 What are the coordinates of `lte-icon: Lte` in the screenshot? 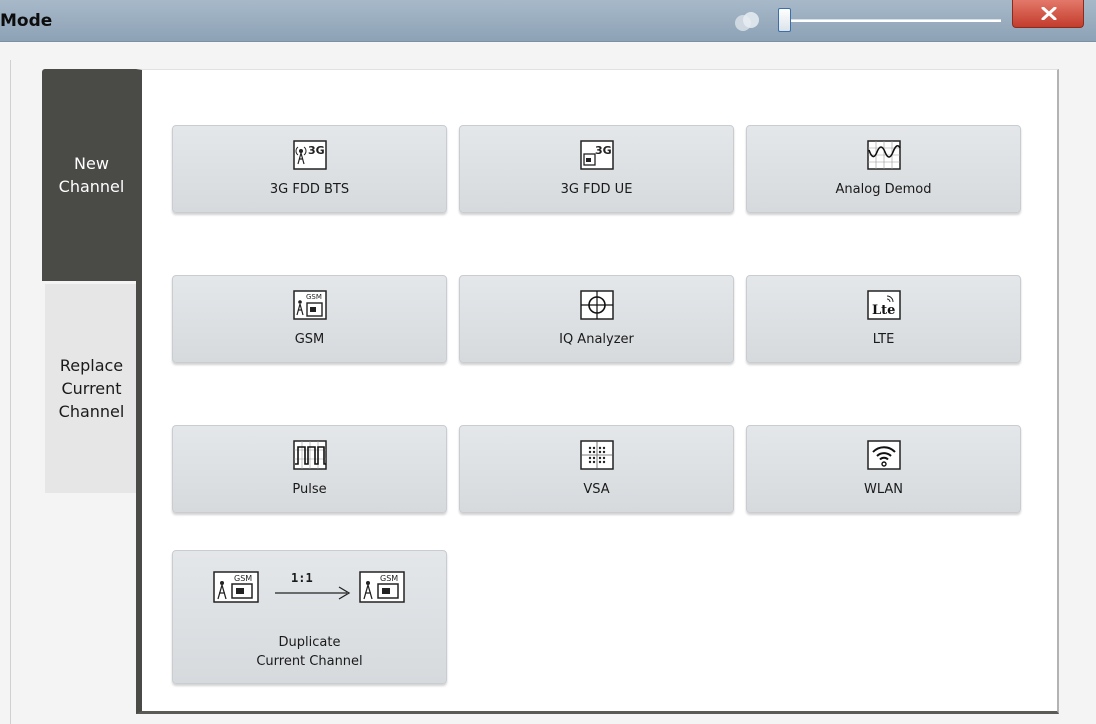 It's located at (883, 305).